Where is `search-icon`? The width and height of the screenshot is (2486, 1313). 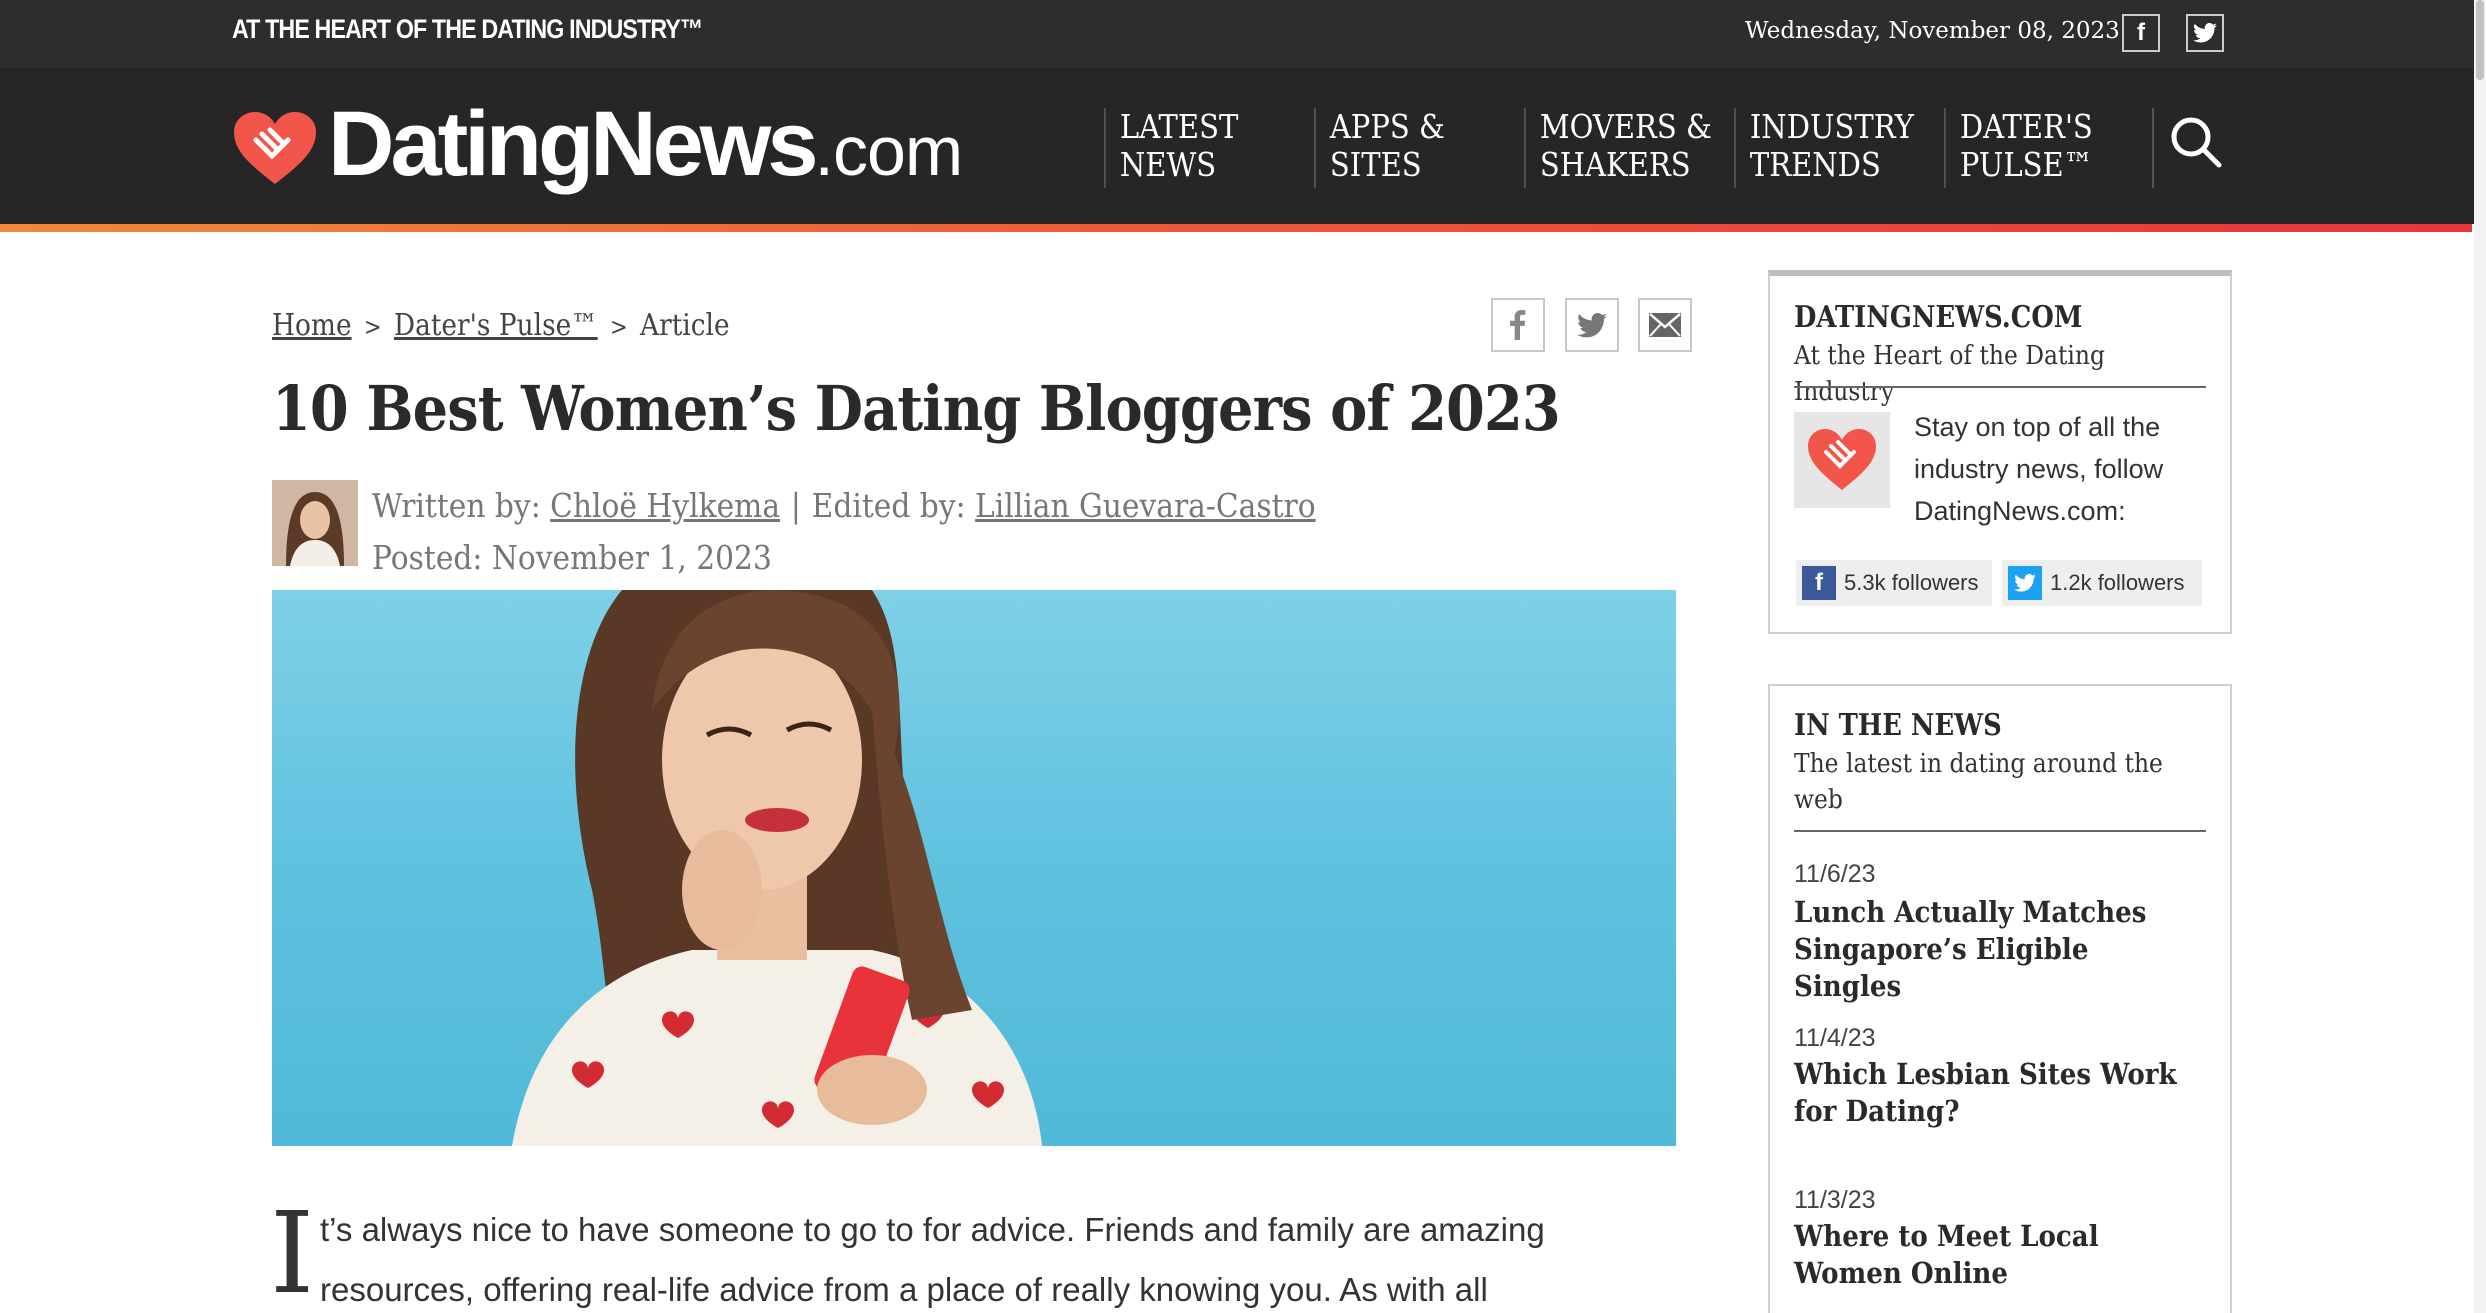 search-icon is located at coordinates (2196, 142).